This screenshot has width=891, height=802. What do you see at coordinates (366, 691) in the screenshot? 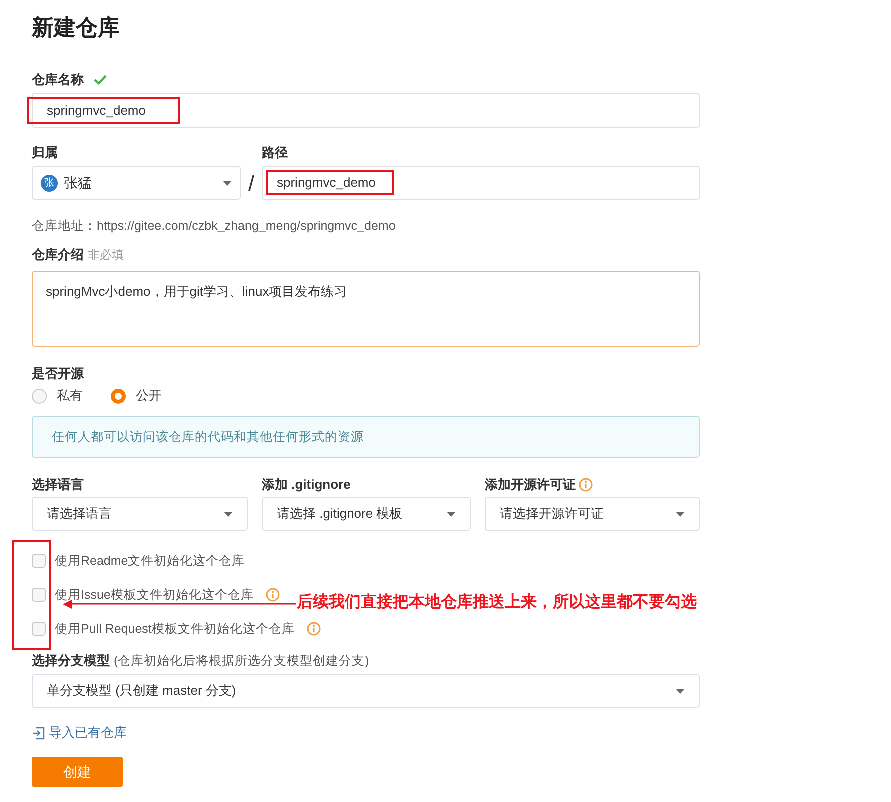
I see `branch-model-select: 单分支模型 (只创建 master 分支)` at bounding box center [366, 691].